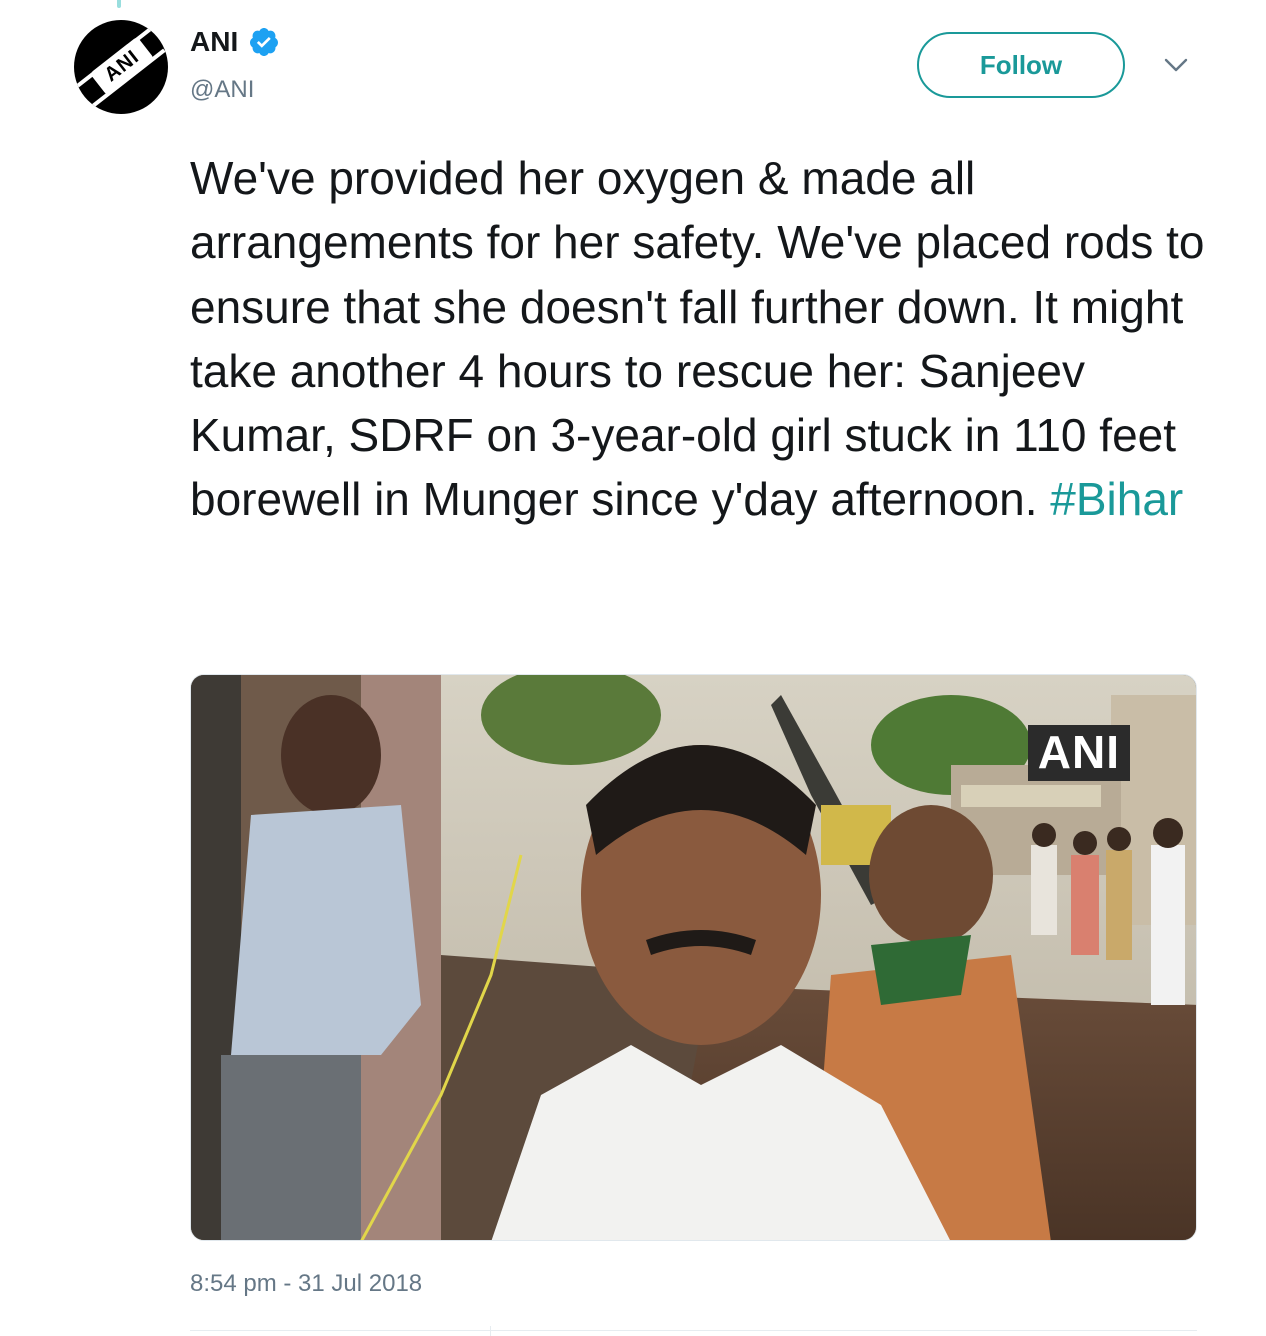 This screenshot has width=1266, height=1336. I want to click on display-name: ANI, so click(214, 42).